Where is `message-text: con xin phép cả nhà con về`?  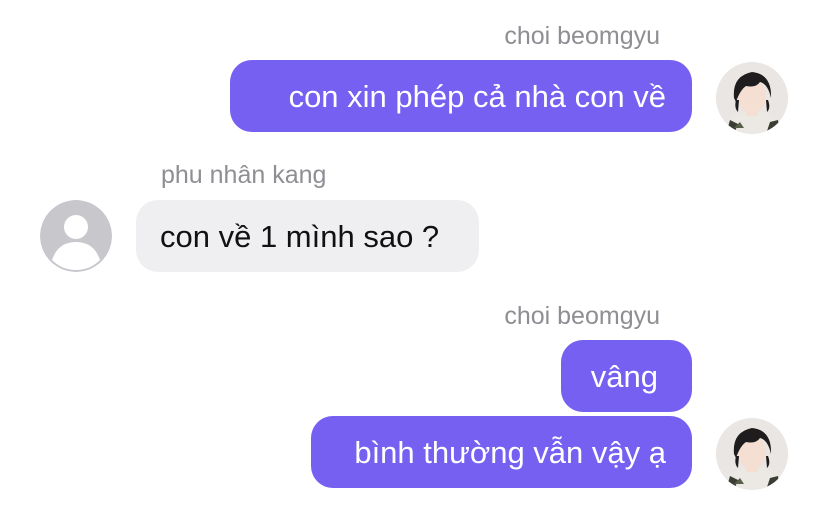 message-text: con xin phép cả nhà con về is located at coordinates (477, 96).